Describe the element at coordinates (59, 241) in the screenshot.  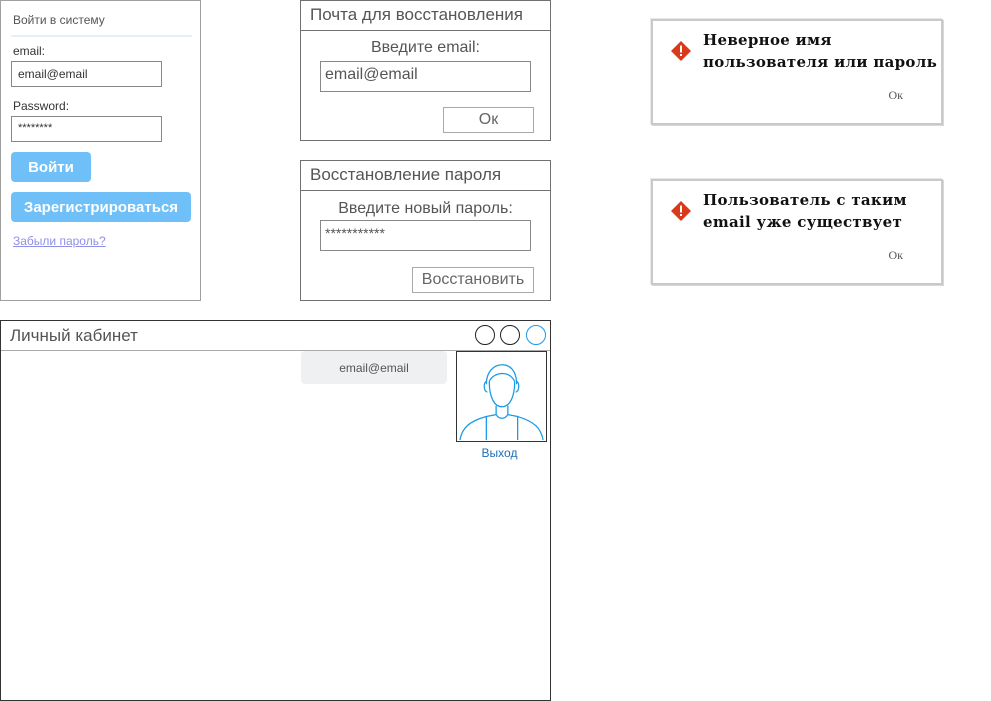
I see `forgot-password-link: Забыли пароль?` at that location.